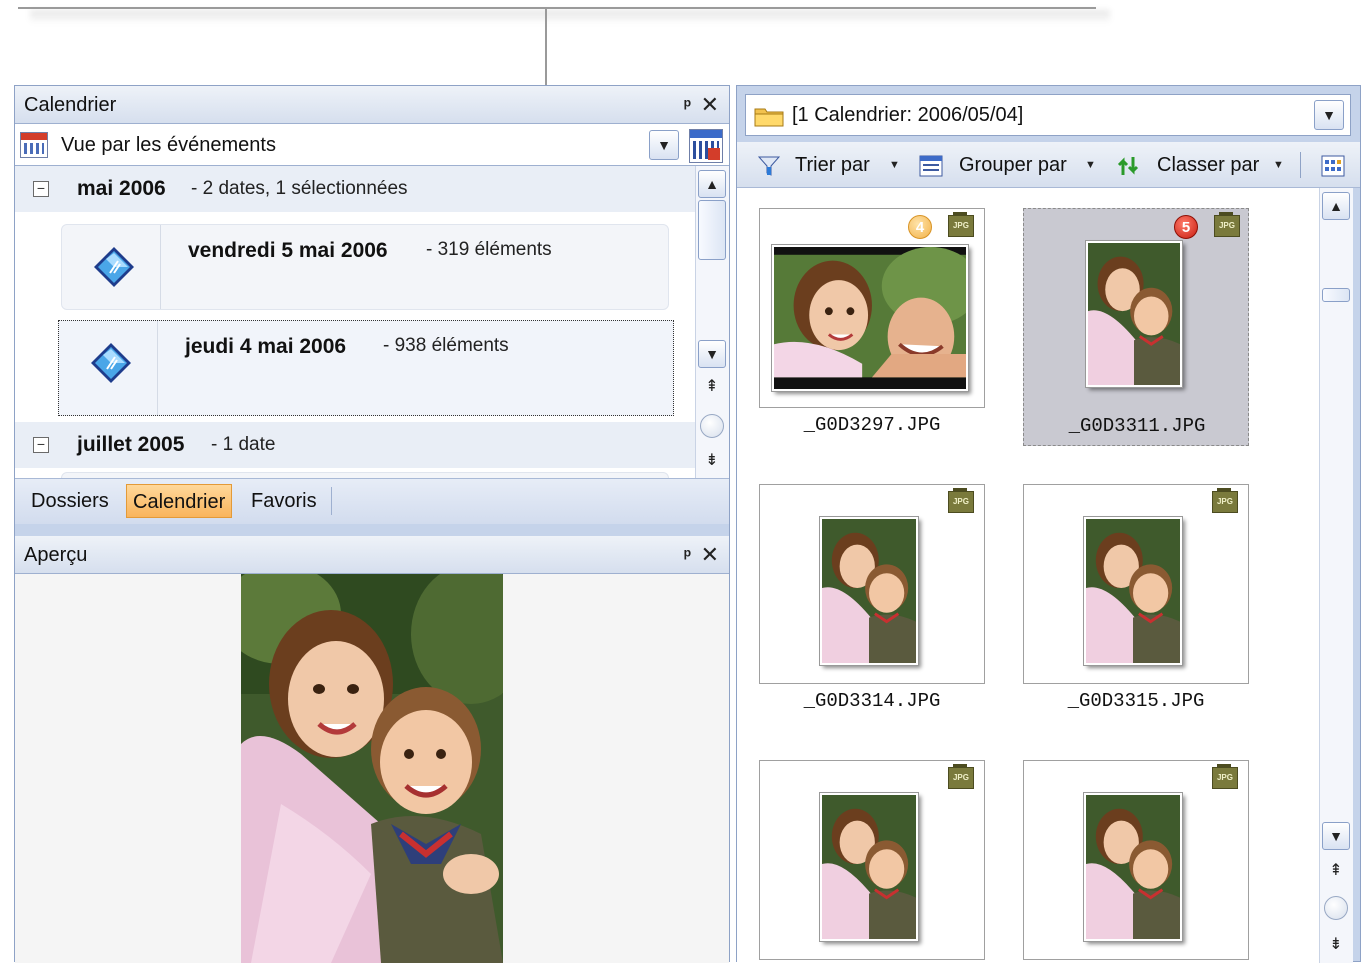 This screenshot has height=969, width=1361. What do you see at coordinates (1048, 115) in the screenshot?
I see `path-bar: [1 Calendrier: 2006/05/04] ▼` at bounding box center [1048, 115].